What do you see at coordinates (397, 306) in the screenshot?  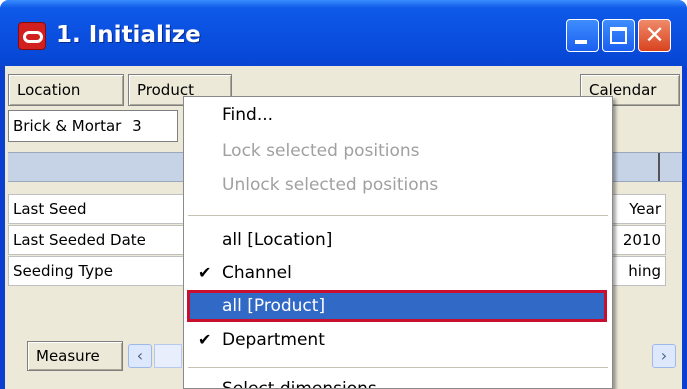 I see `menu-item-all-product: all [Product]` at bounding box center [397, 306].